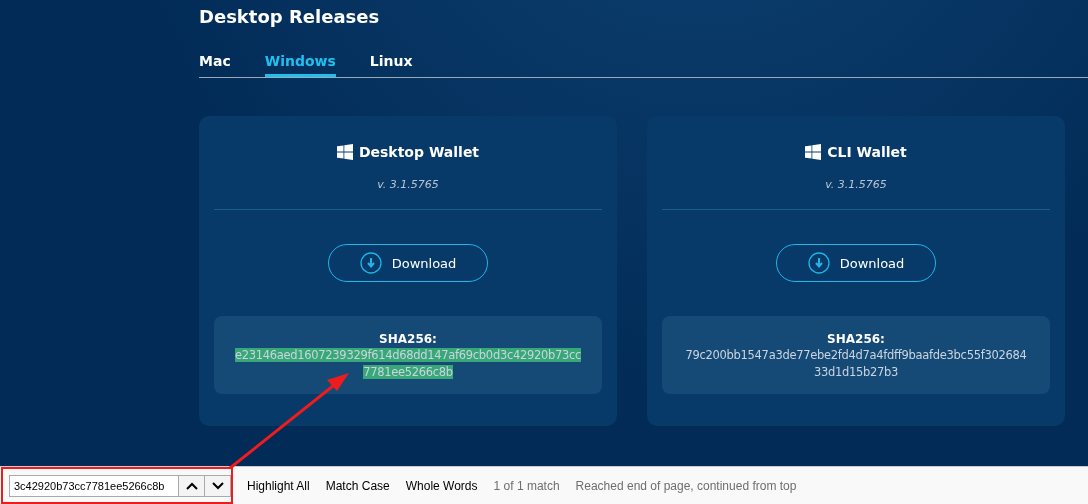 This screenshot has width=1088, height=504. Describe the element at coordinates (856, 355) in the screenshot. I see `hash-value: 79c200bb1547a3de77ebe2fd4d7a4fdff9baafde3bc55f302684` at that location.